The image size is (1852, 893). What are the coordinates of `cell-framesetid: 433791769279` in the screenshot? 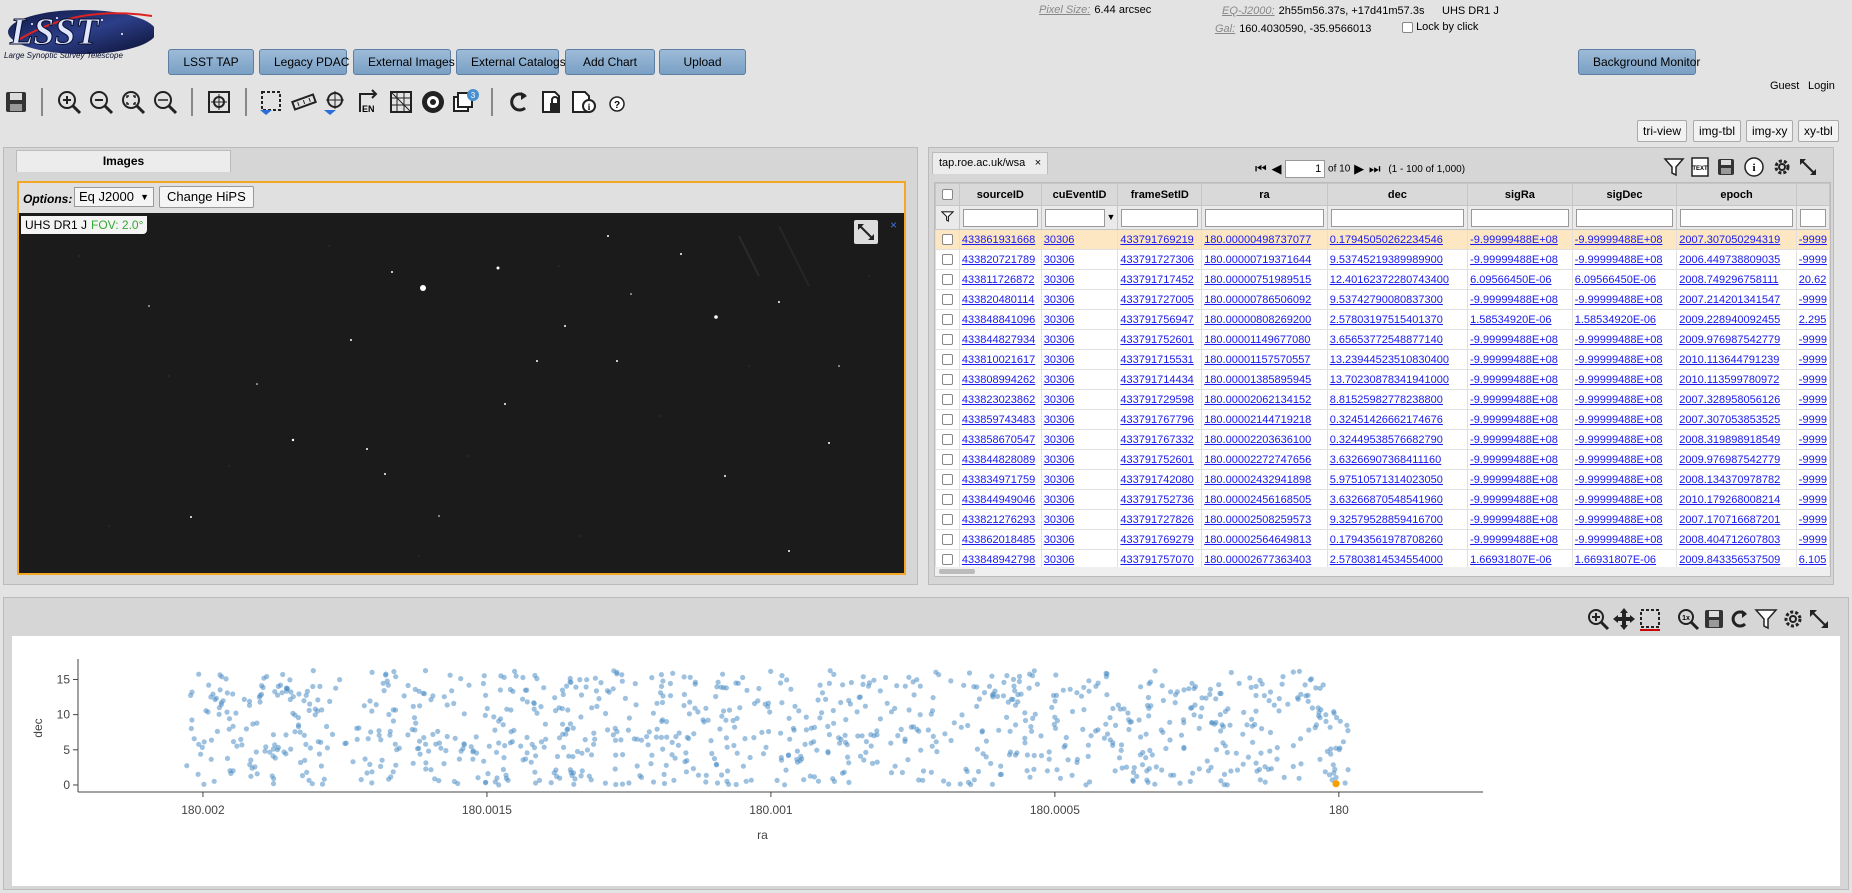 It's located at (1160, 539).